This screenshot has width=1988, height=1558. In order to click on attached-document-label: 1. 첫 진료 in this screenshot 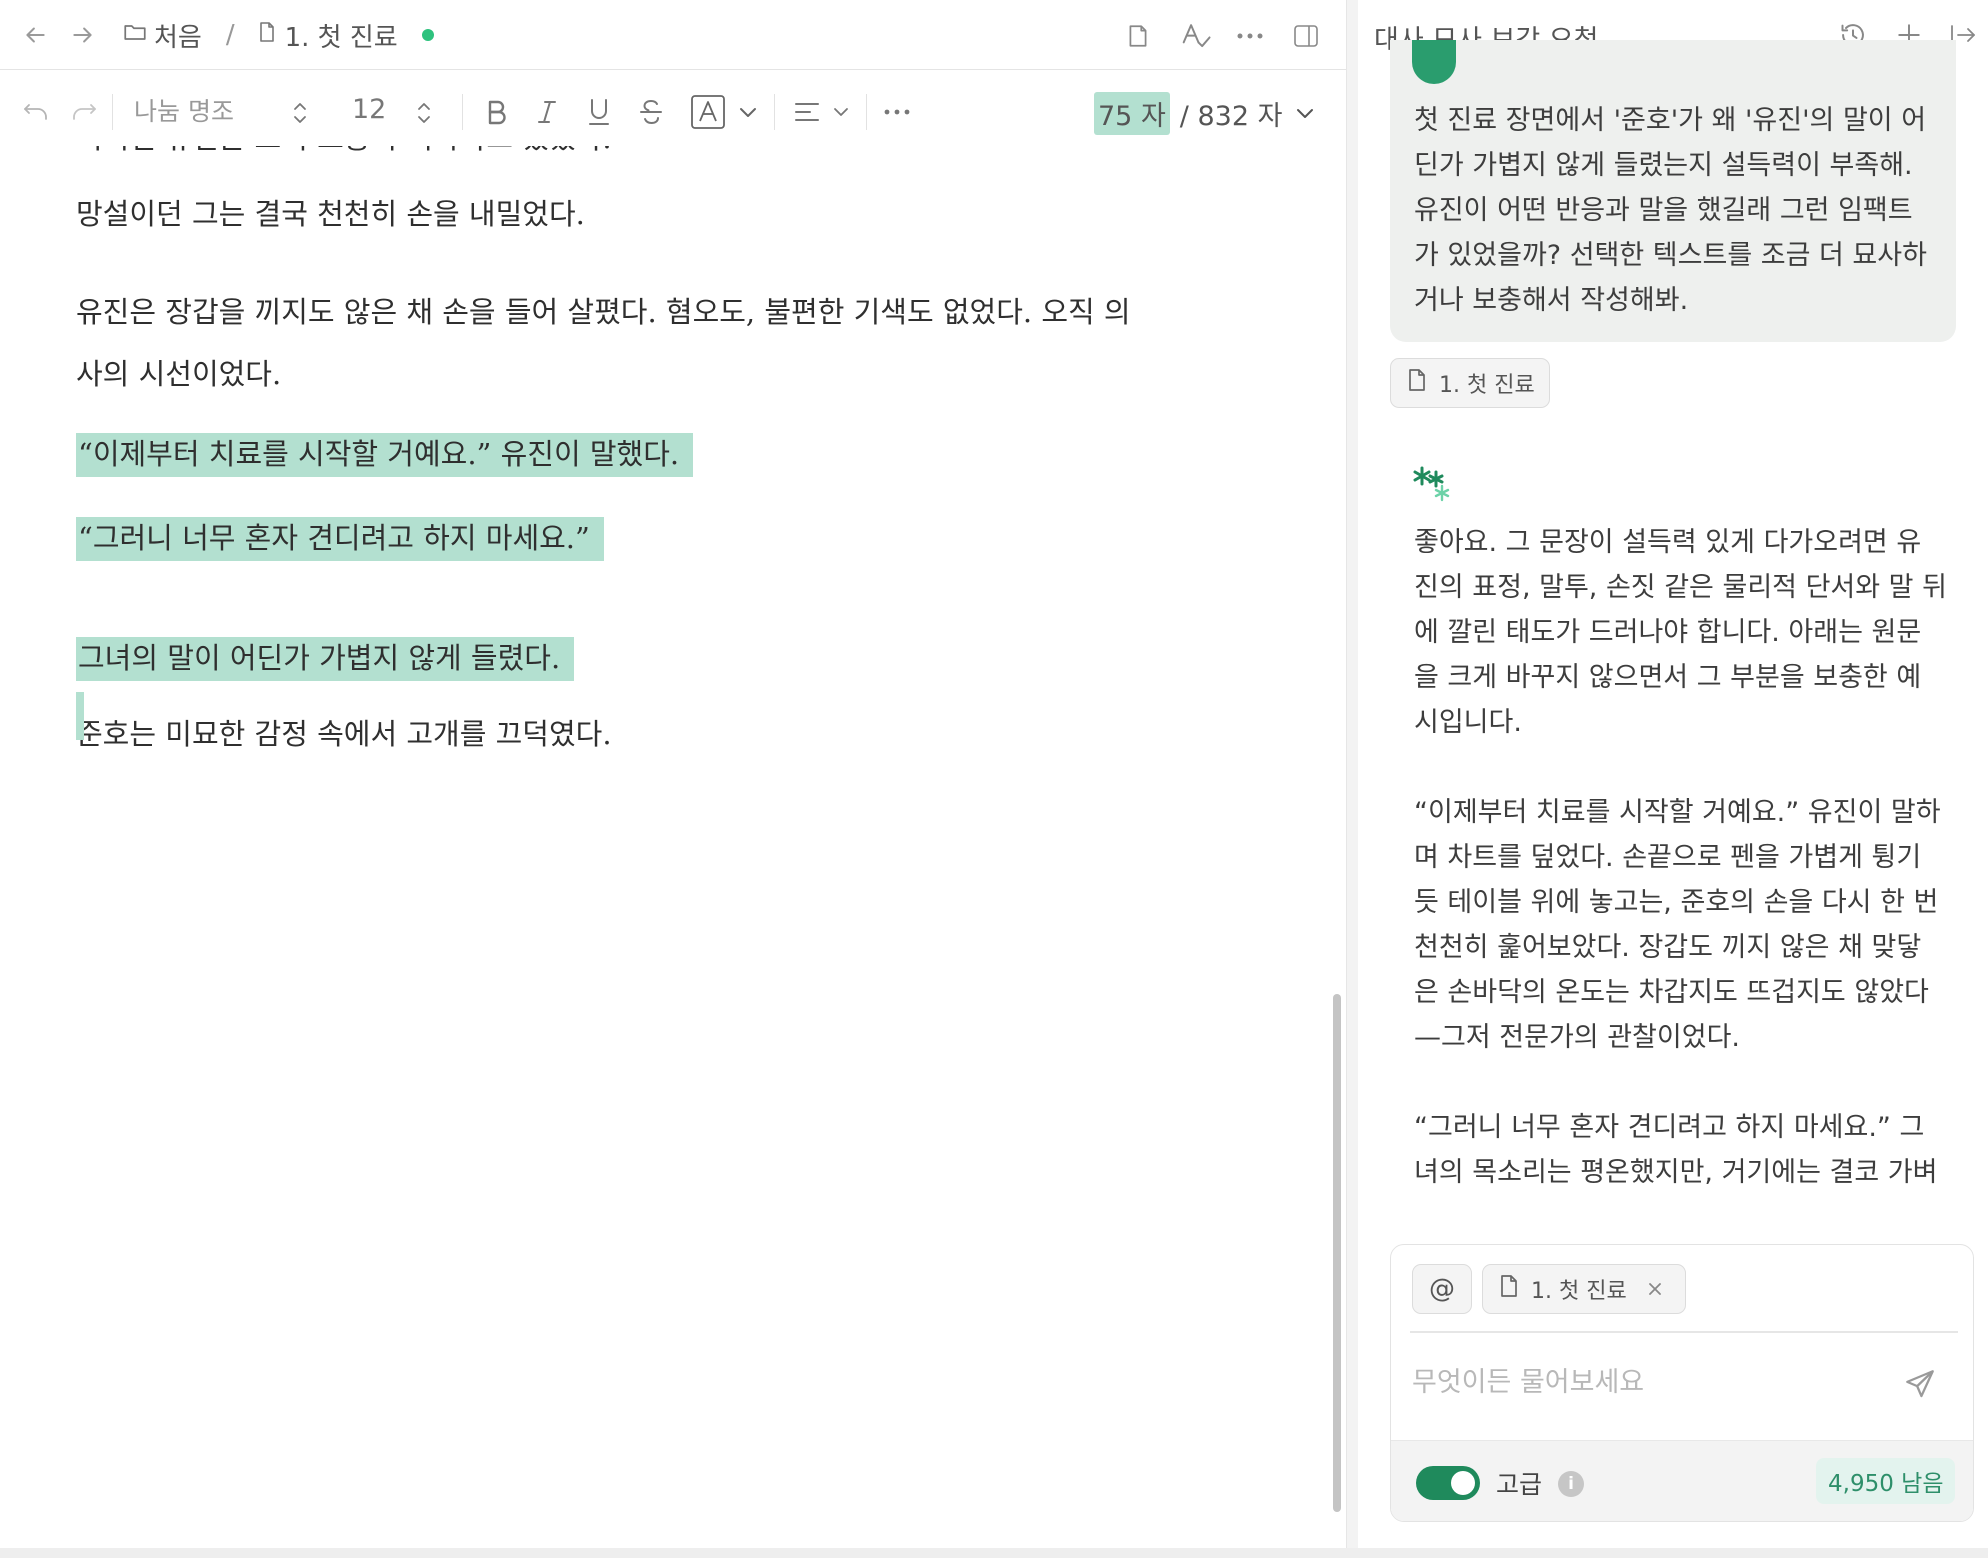, I will do `click(1487, 385)`.